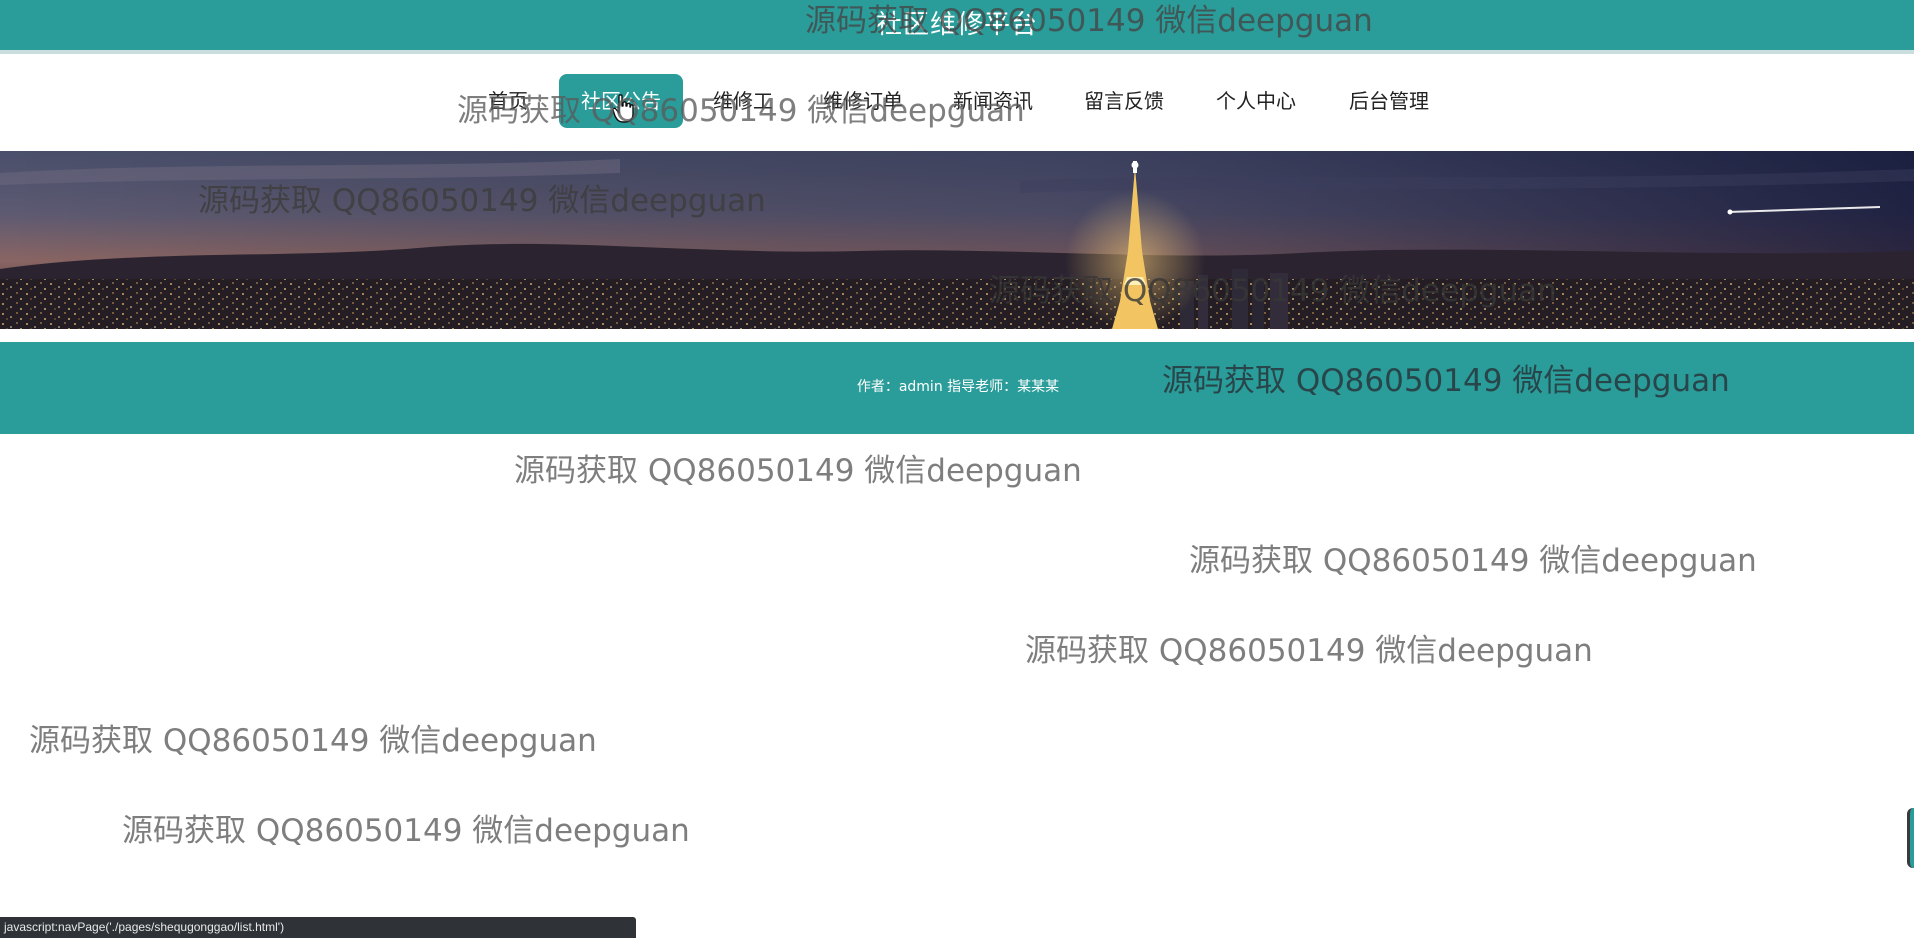 This screenshot has height=938, width=1914. What do you see at coordinates (1124, 101) in the screenshot?
I see `nav-item-feedback: 留言反馈` at bounding box center [1124, 101].